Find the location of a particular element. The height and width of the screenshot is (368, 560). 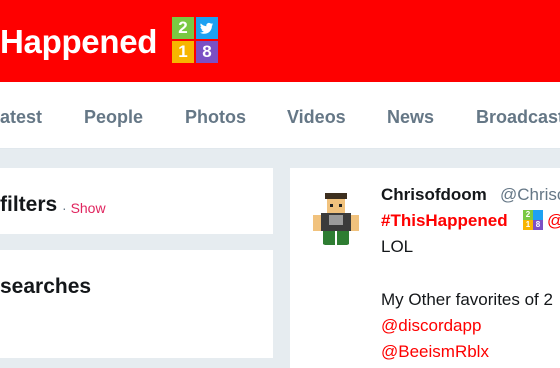

mini-badge-digit-1: 1 is located at coordinates (528, 225).